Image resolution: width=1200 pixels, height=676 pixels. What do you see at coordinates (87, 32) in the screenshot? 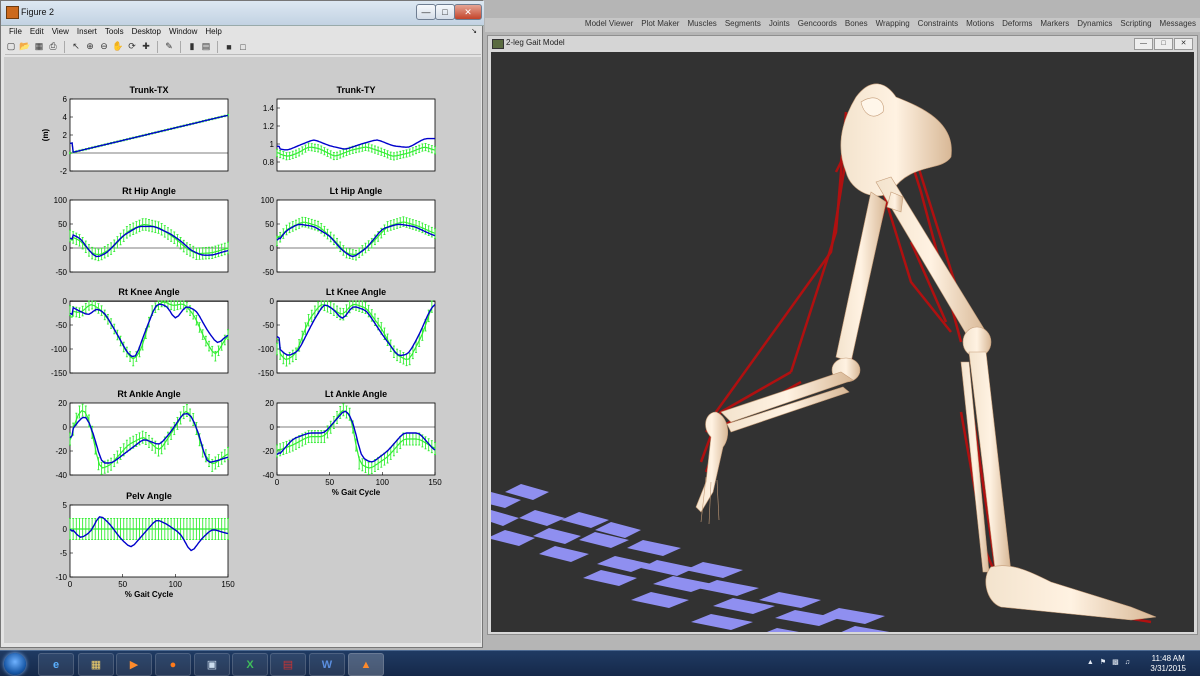
I see `figure-menu-insert: Insert` at bounding box center [87, 32].